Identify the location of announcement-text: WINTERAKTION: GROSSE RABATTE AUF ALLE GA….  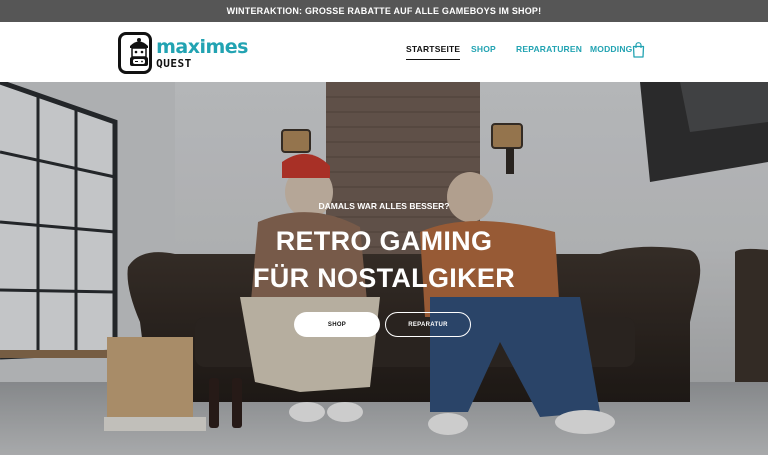
(384, 11).